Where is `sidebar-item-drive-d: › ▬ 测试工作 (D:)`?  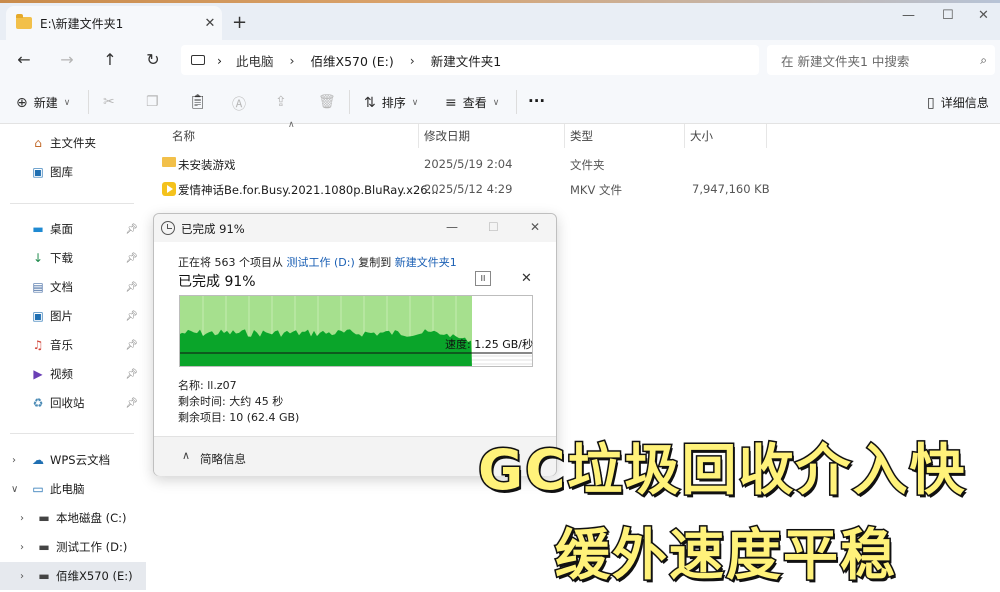
sidebar-item-drive-d: › ▬ 测试工作 (D:) is located at coordinates (73, 547).